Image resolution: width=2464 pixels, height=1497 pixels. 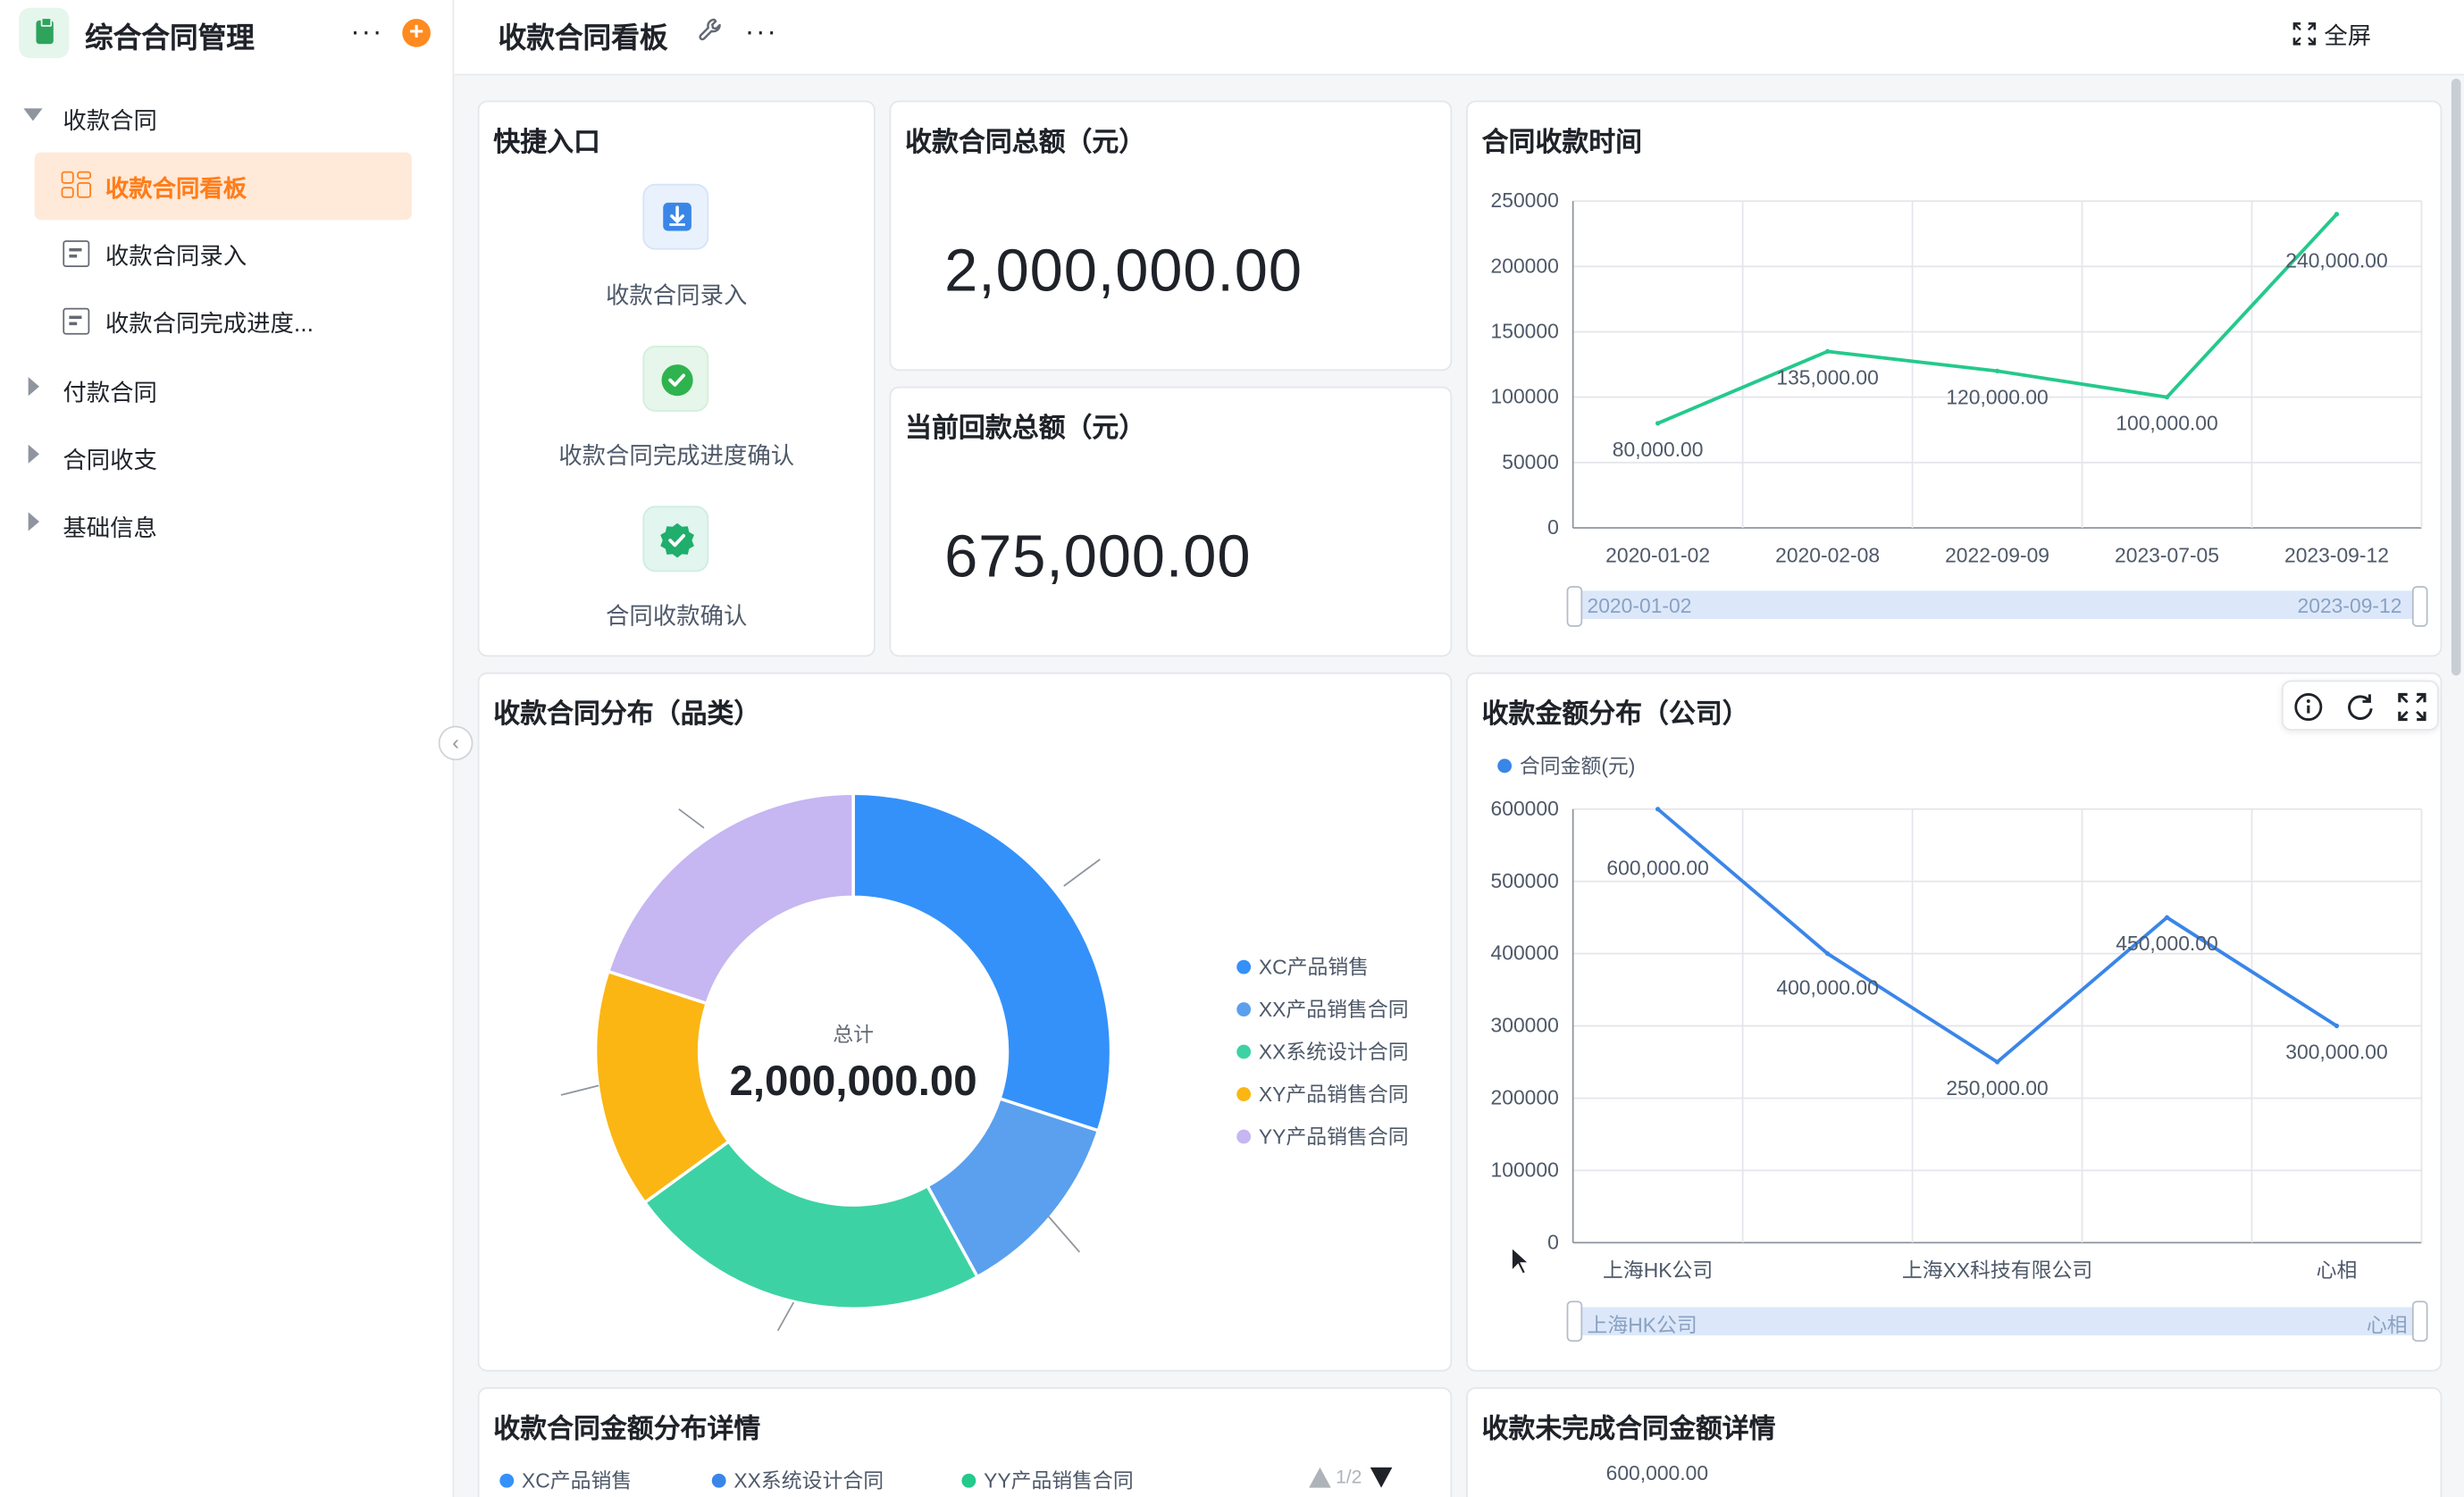 What do you see at coordinates (77, 184) in the screenshot?
I see `dashboard-icon` at bounding box center [77, 184].